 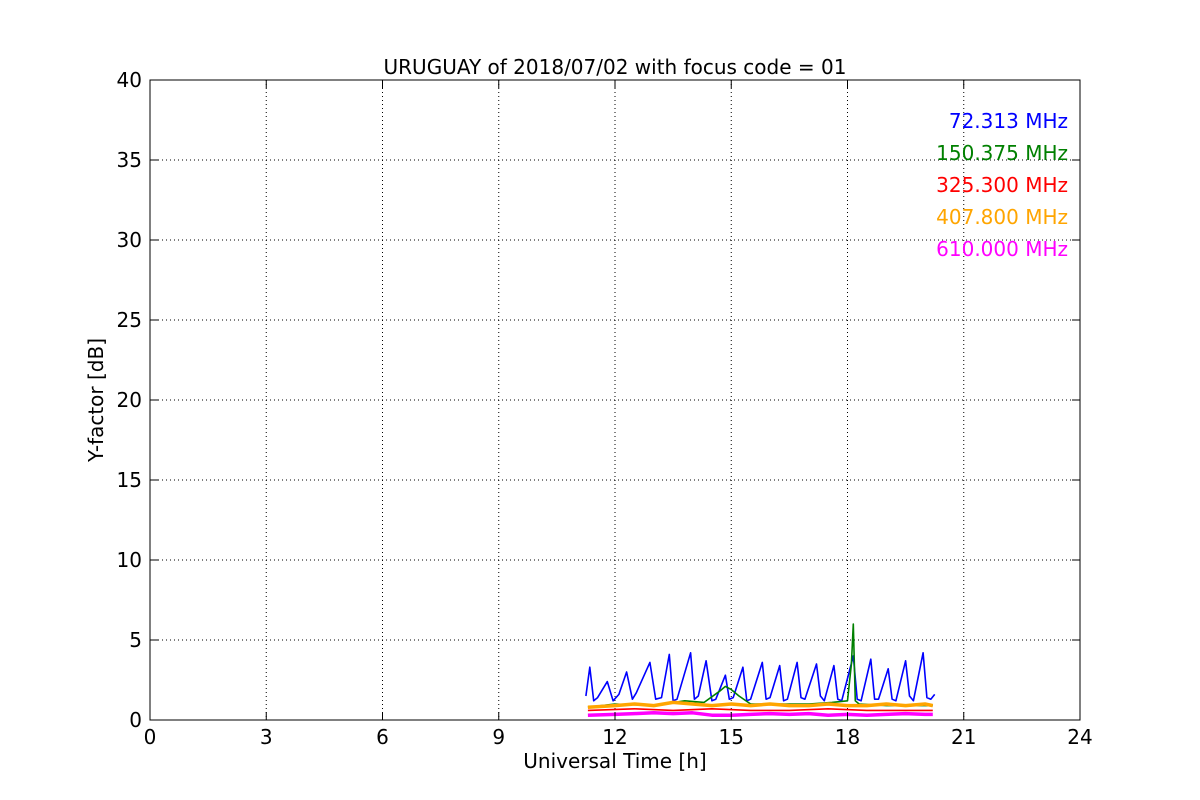 What do you see at coordinates (382, 737) in the screenshot?
I see `x-tick-label: 6` at bounding box center [382, 737].